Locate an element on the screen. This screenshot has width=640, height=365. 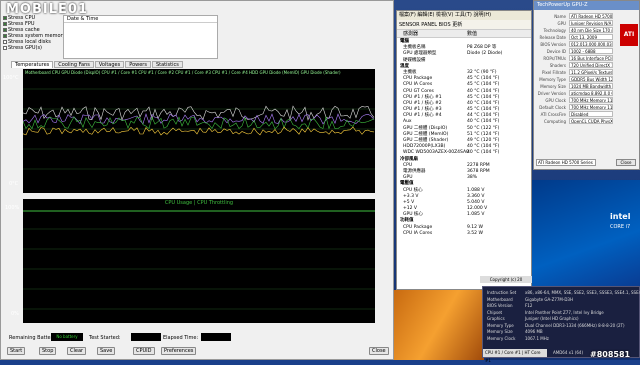
gpu-info-value: 40 nm Die Size 170 mm² is located at coordinates (591, 30).